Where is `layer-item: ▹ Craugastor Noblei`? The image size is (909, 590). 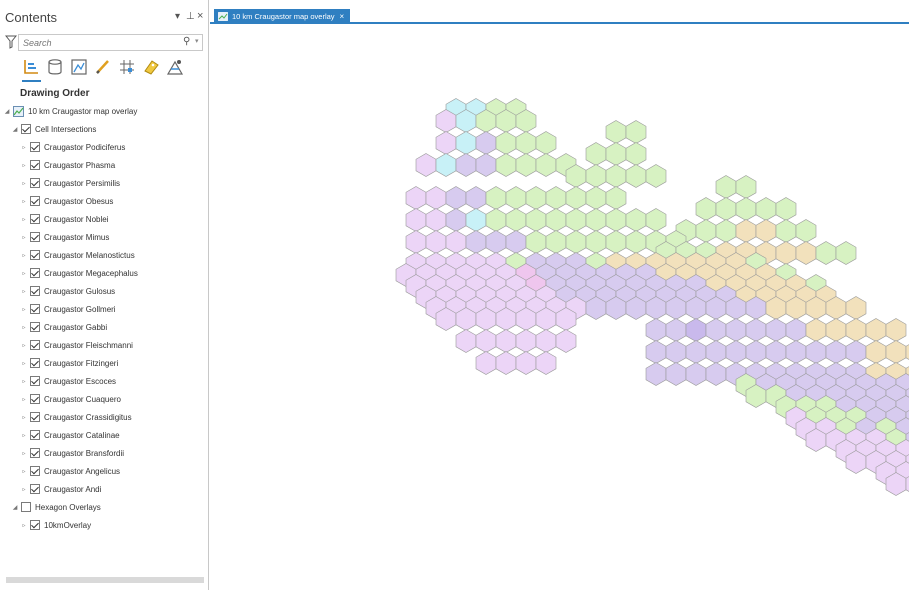
layer-item: ▹ Craugastor Noblei is located at coordinates (64, 219).